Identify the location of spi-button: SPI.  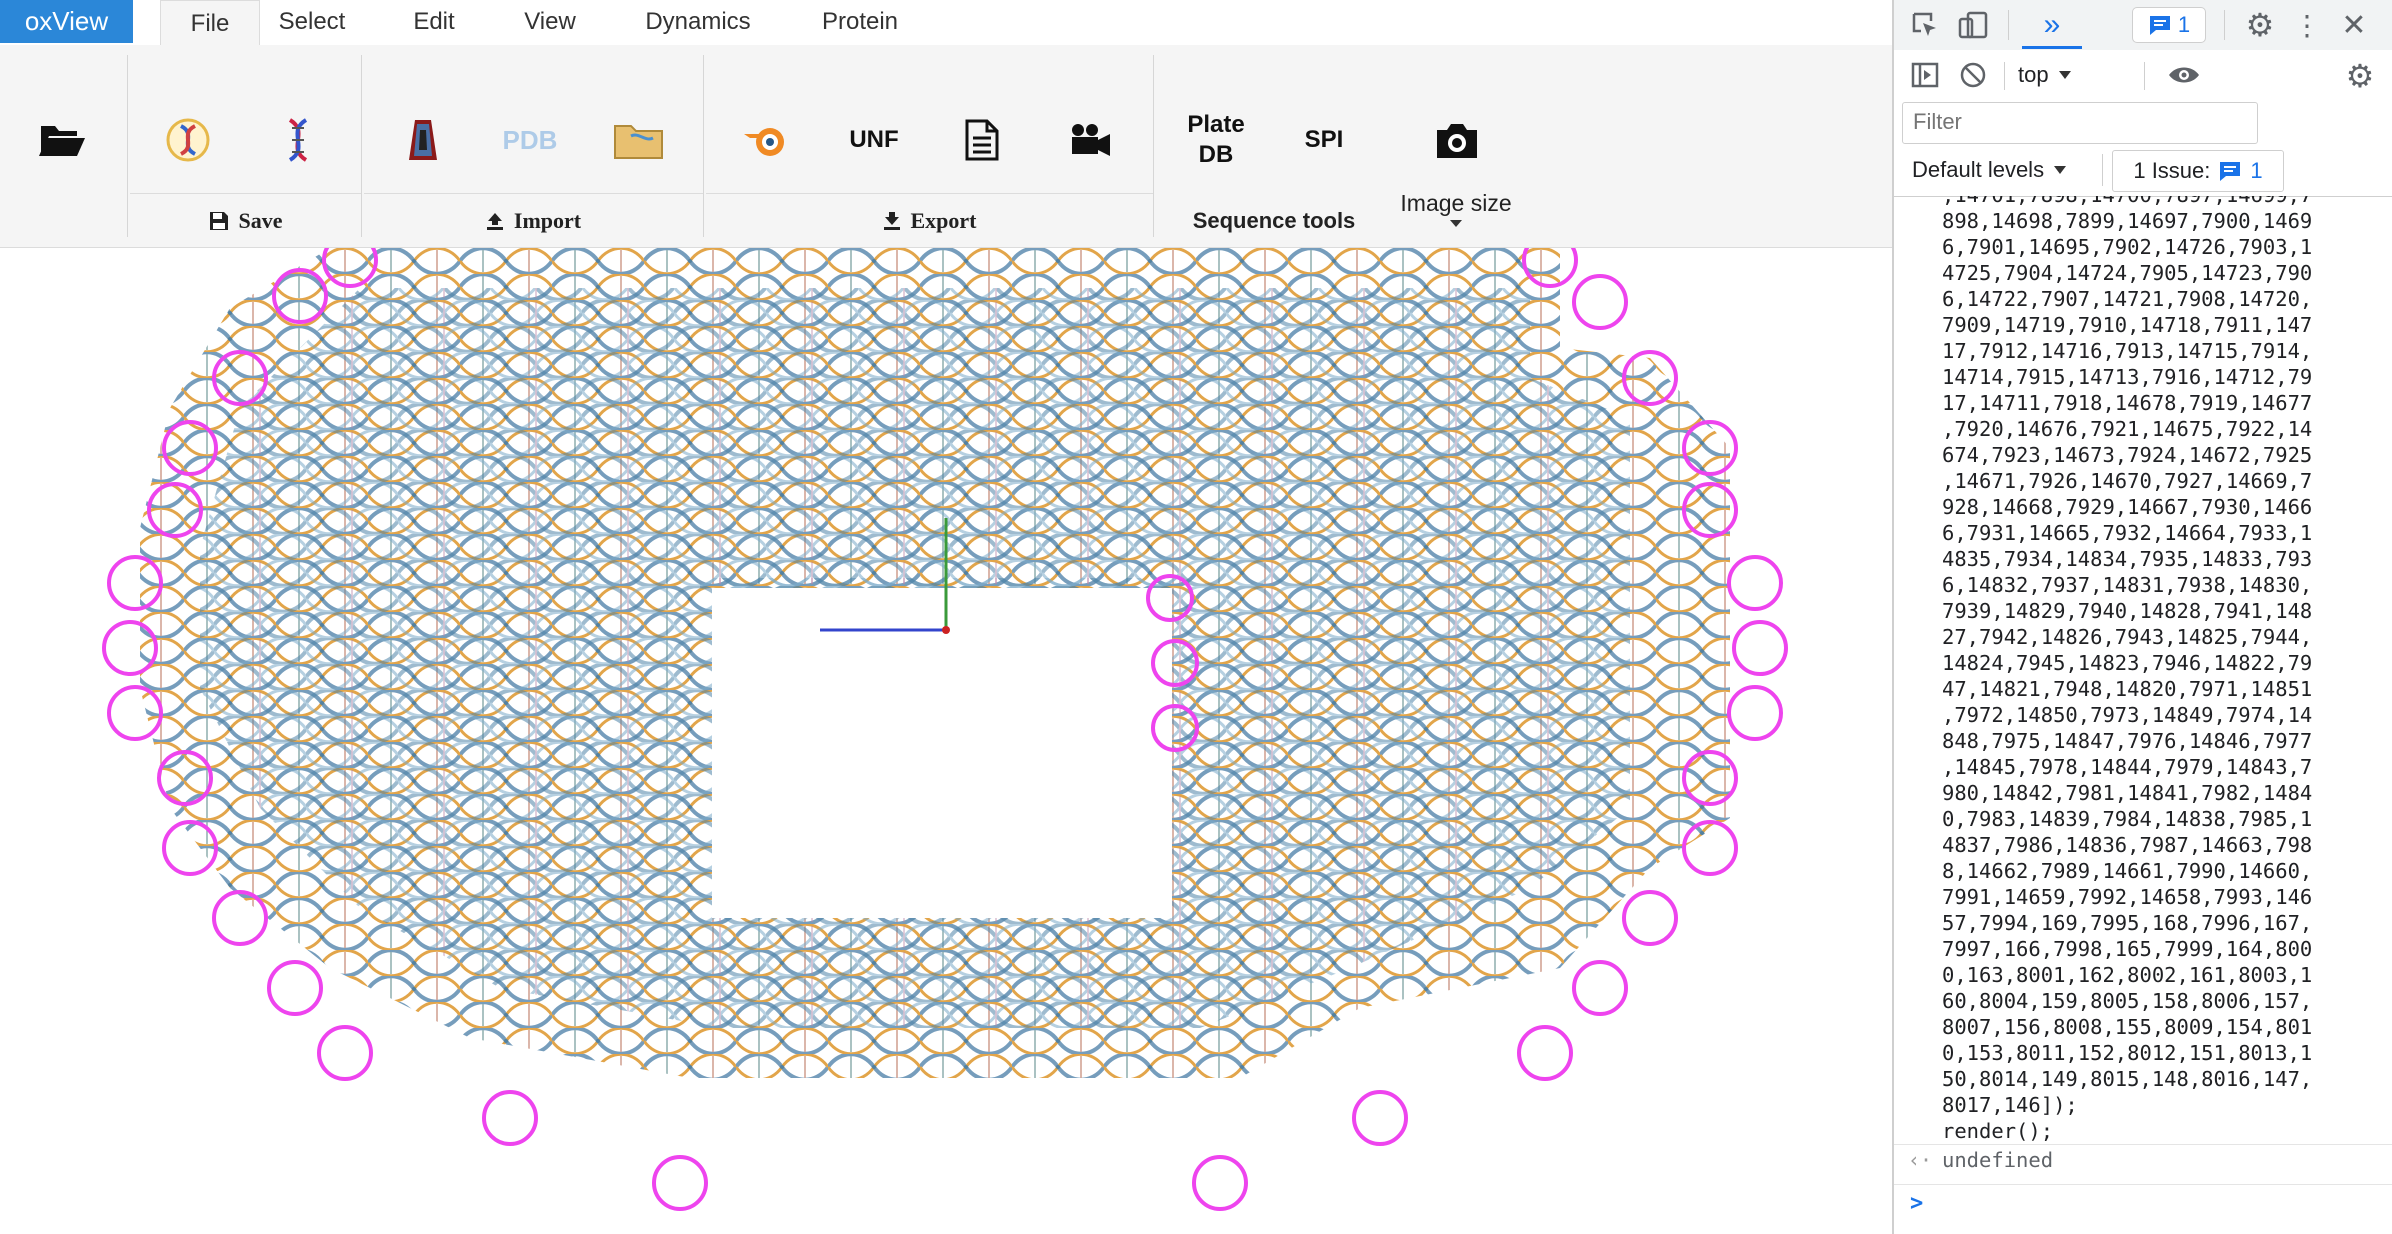
(1324, 140).